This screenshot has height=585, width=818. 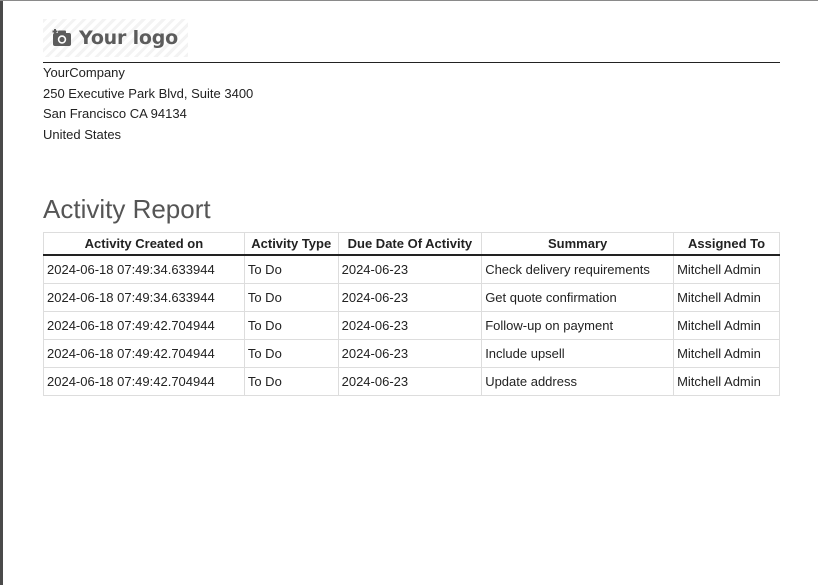 What do you see at coordinates (144, 244) in the screenshot?
I see `column-header-created-on: Activity Created on` at bounding box center [144, 244].